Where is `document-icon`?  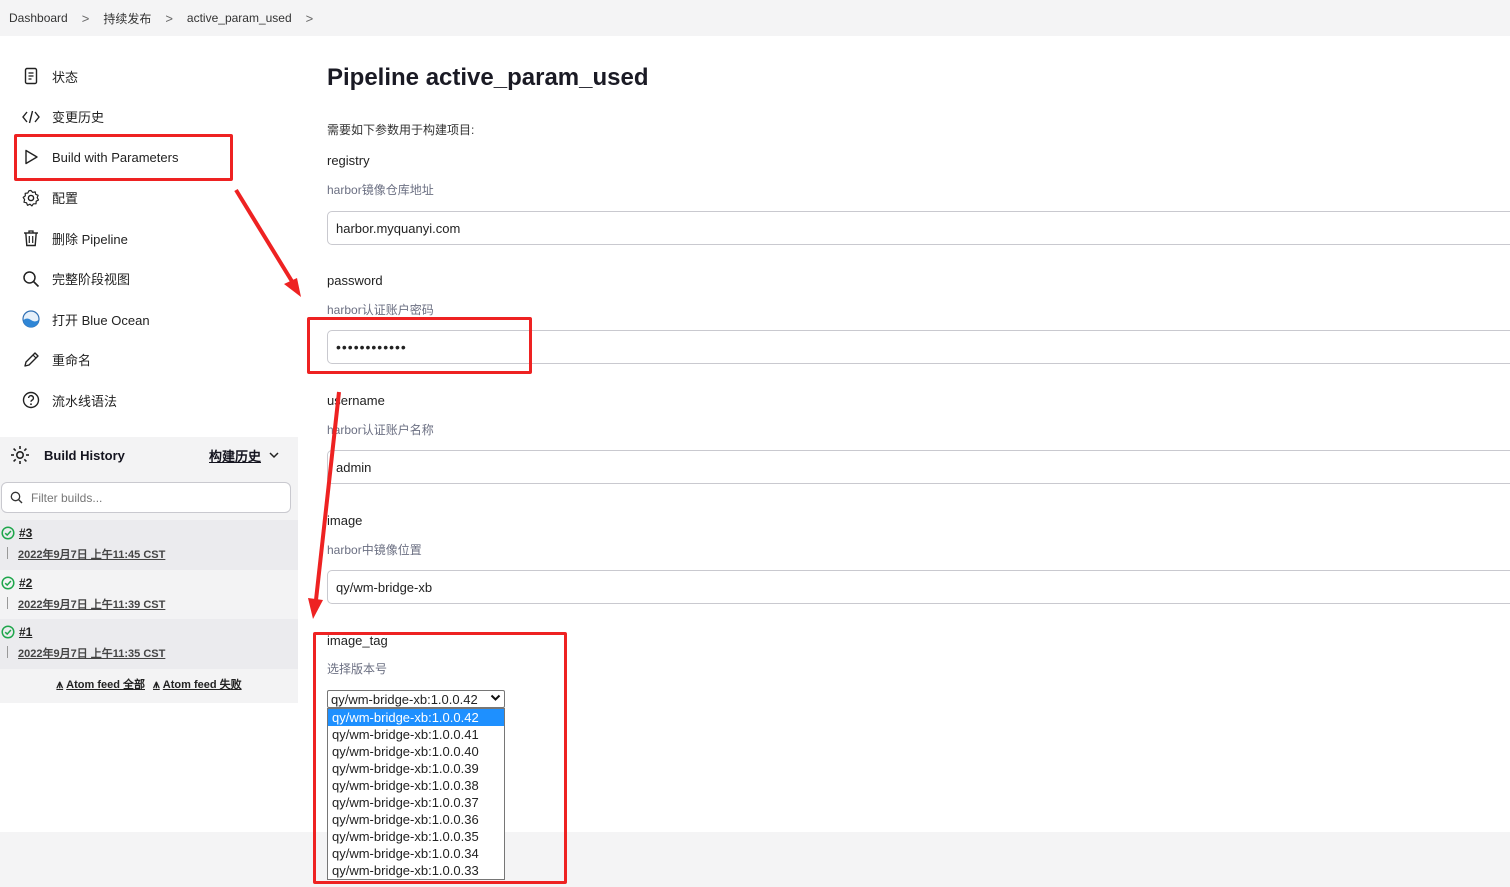
document-icon is located at coordinates (31, 76).